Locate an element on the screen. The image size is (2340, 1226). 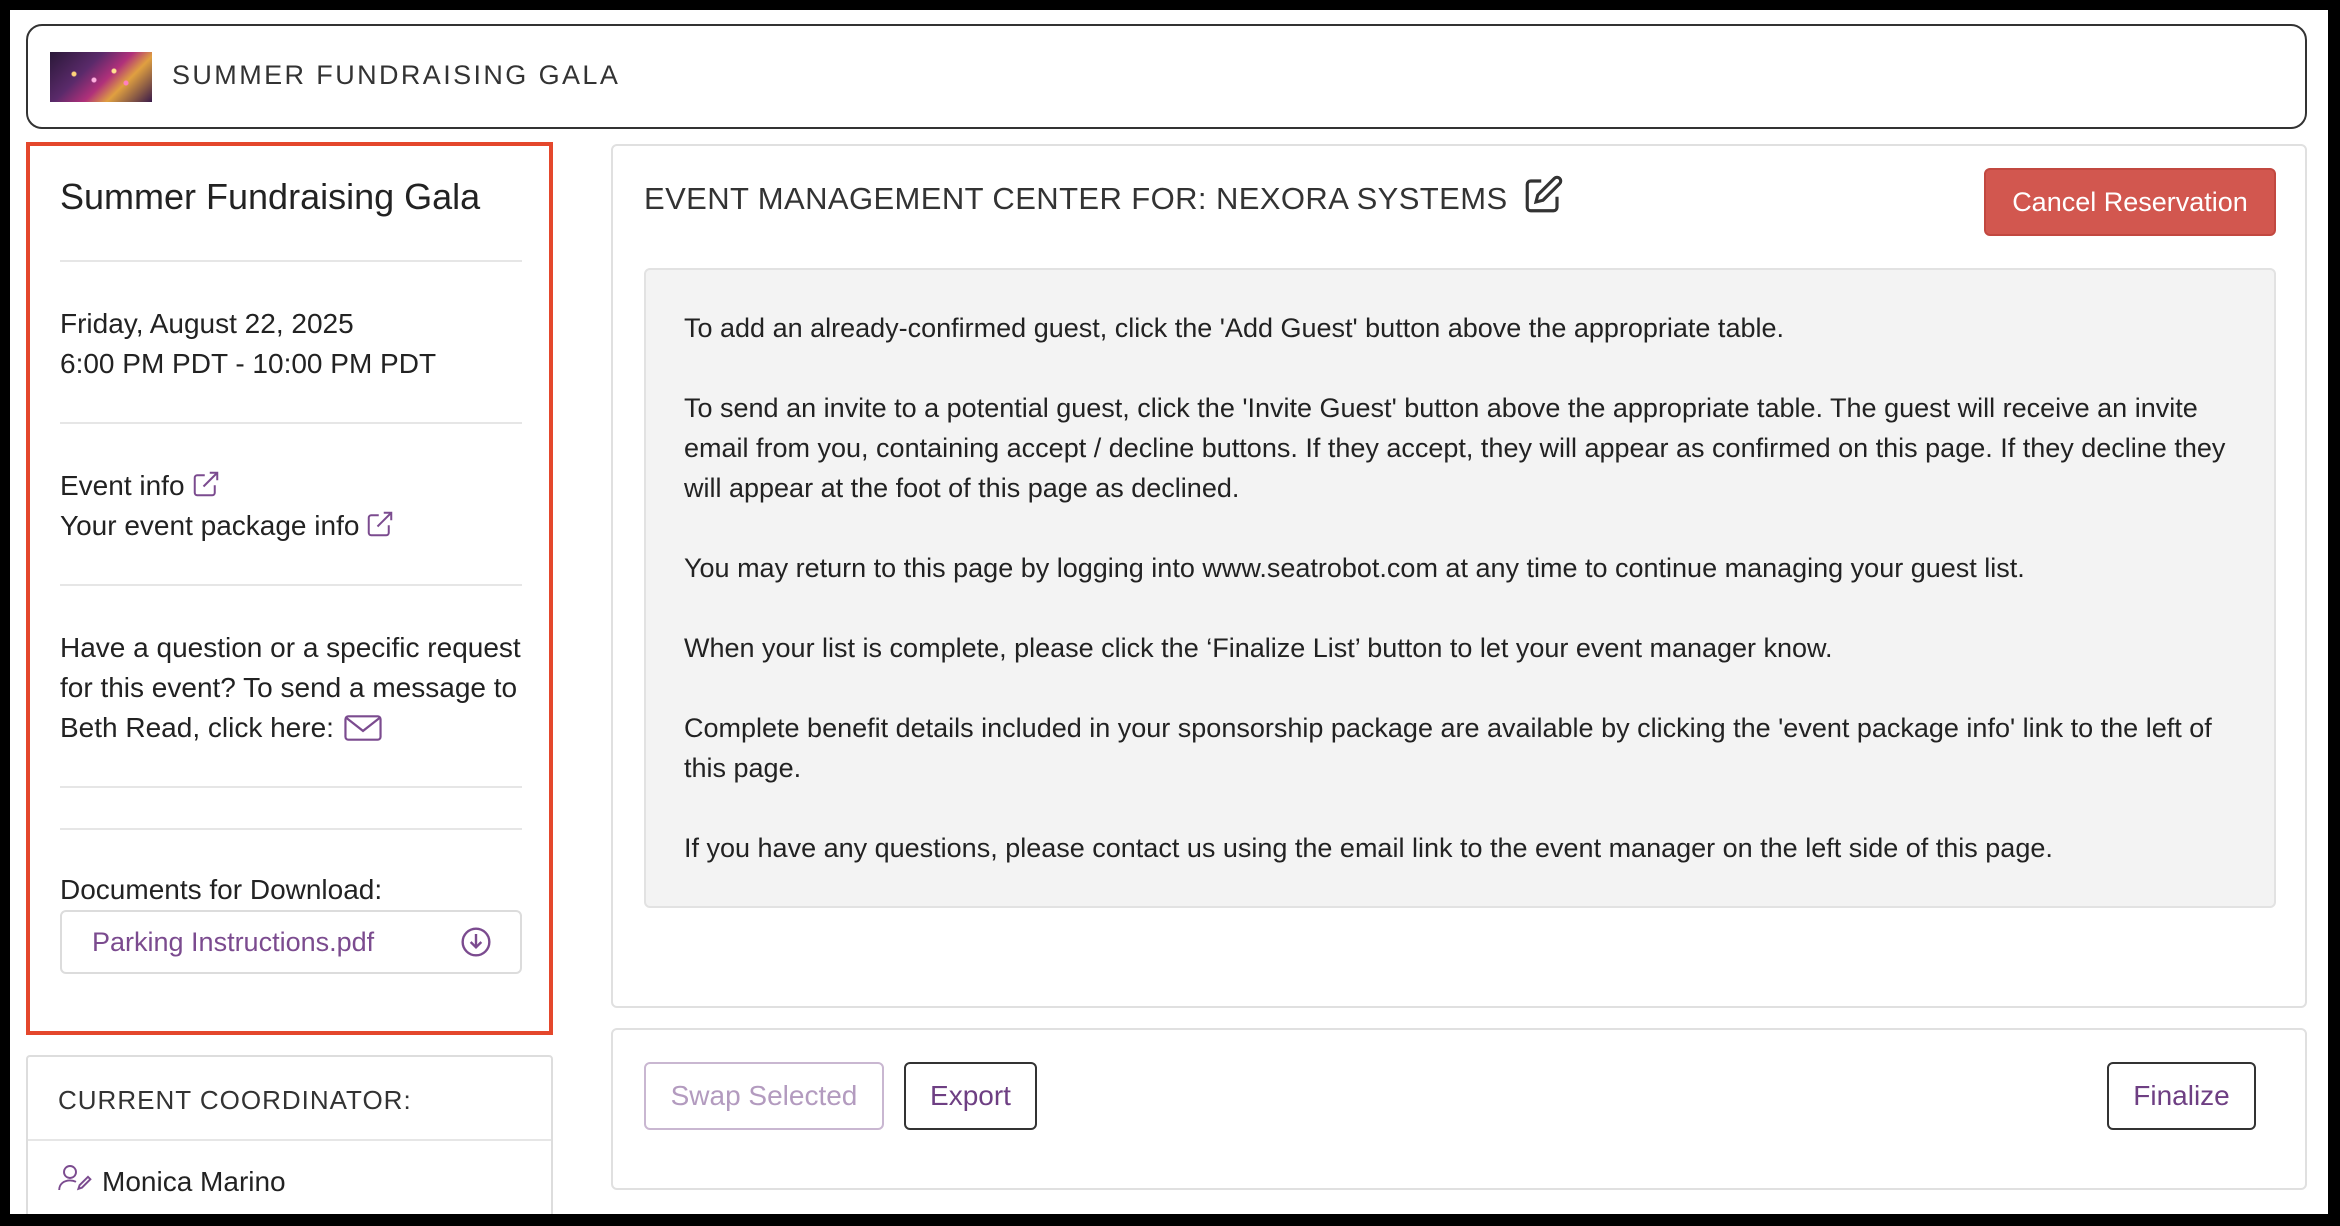
cancel-reservation-button: Cancel Reservation is located at coordinates (2130, 202).